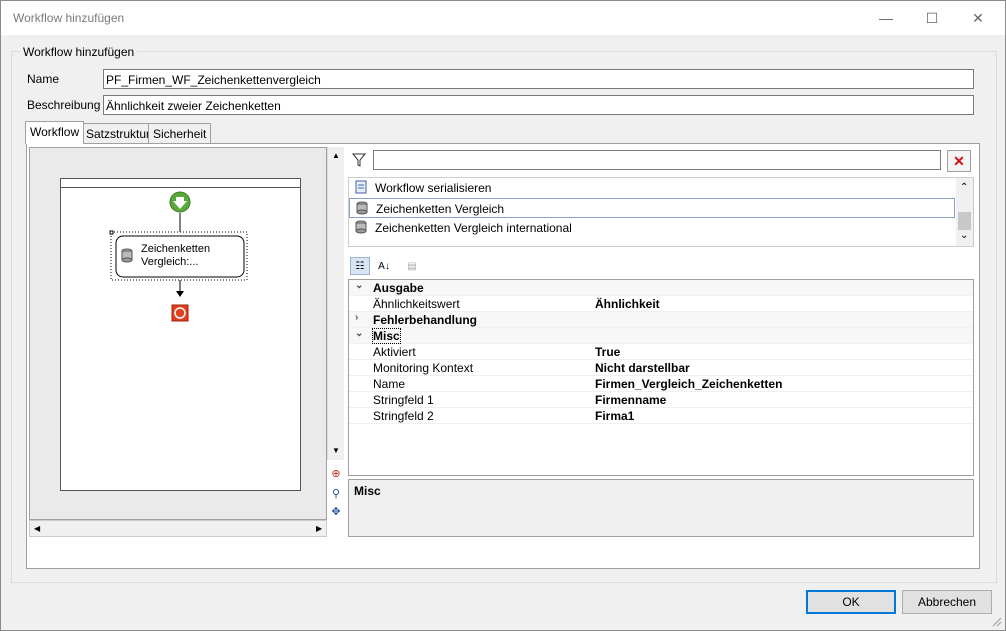 This screenshot has height=631, width=1006. What do you see at coordinates (996, 621) in the screenshot?
I see `resize-grip-icon` at bounding box center [996, 621].